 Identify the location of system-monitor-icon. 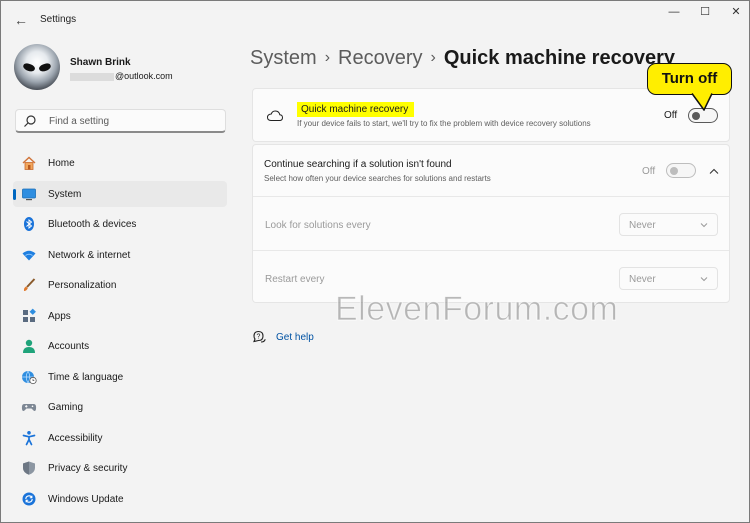
(29, 194).